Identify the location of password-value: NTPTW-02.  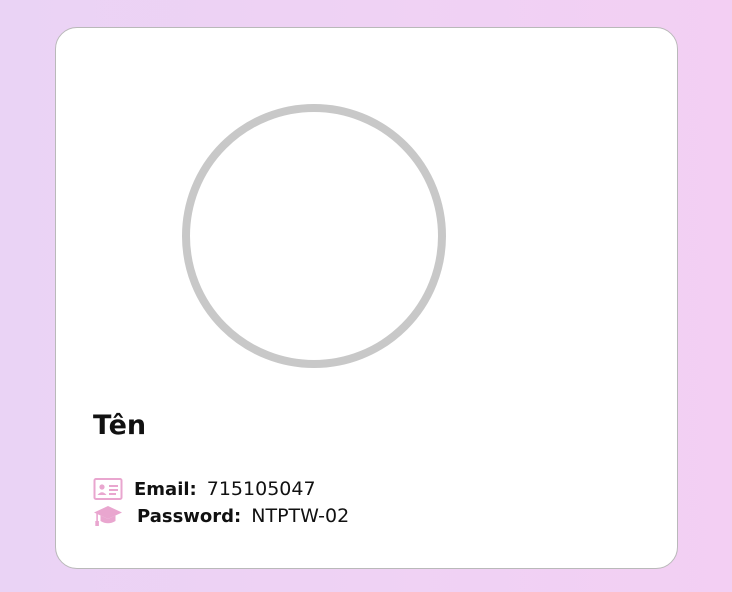
(300, 516).